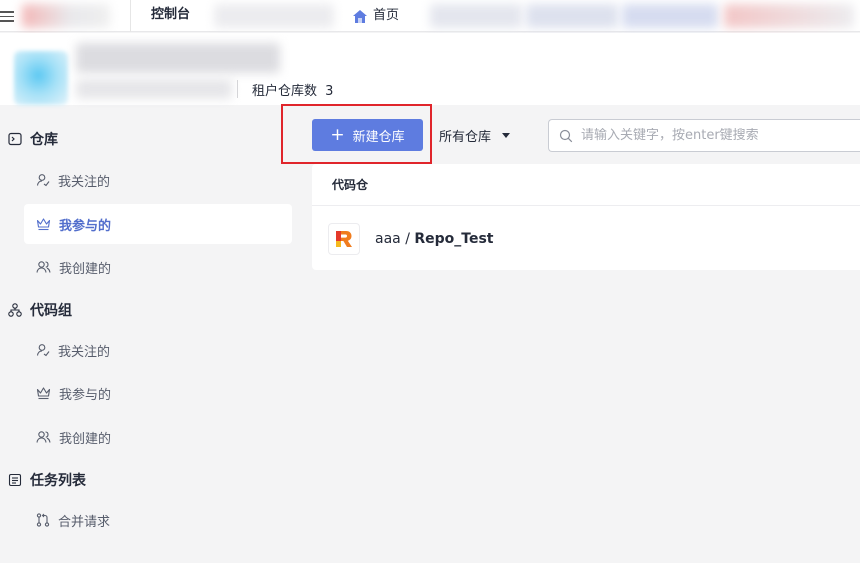  What do you see at coordinates (43, 520) in the screenshot?
I see `merge-request-icon` at bounding box center [43, 520].